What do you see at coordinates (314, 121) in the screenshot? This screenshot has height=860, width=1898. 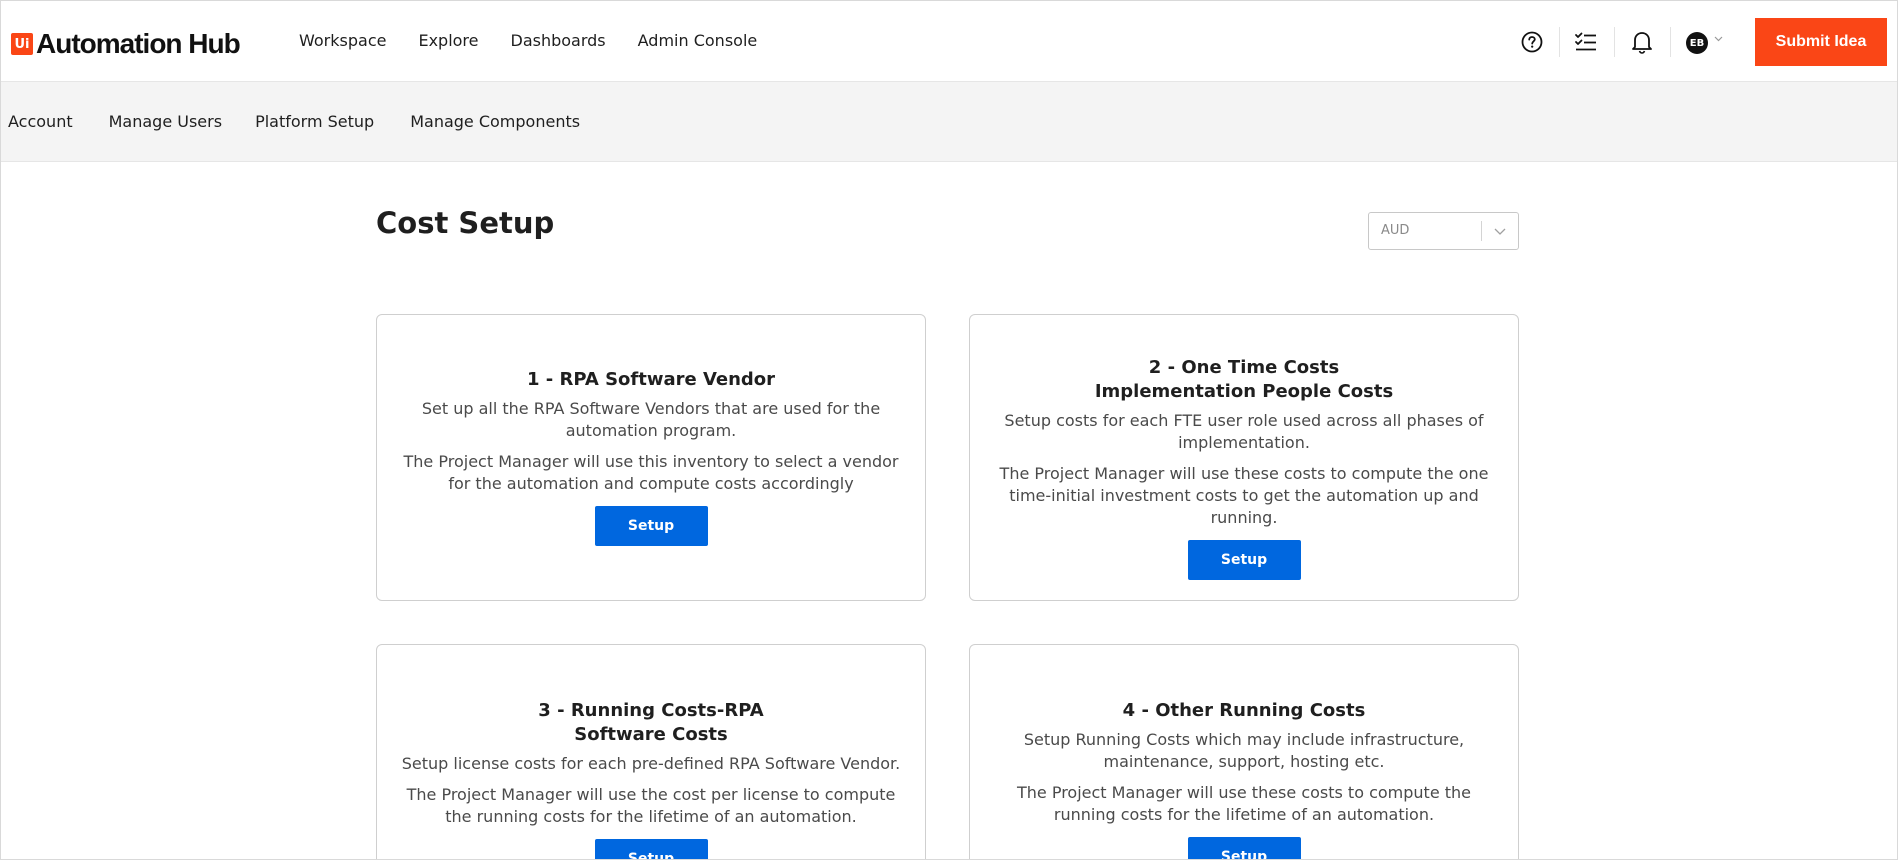 I see `subnav-item-platform-setup: Platform Setup` at bounding box center [314, 121].